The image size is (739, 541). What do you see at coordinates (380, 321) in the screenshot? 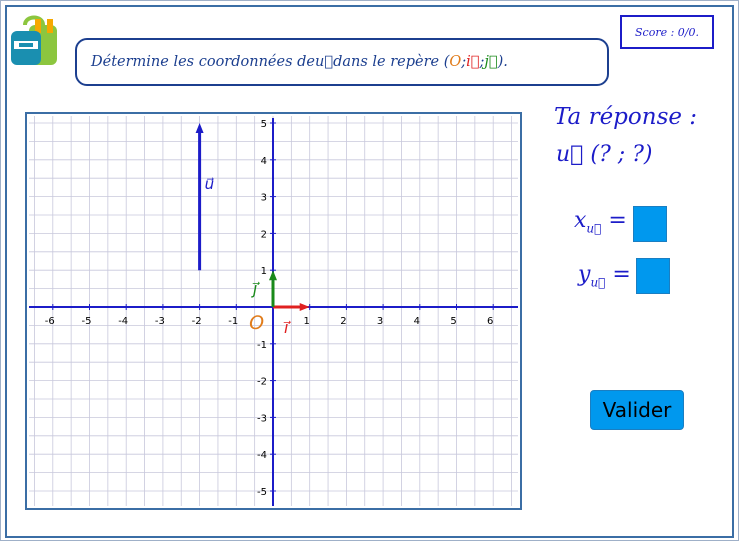
I see `x-tick-label: 3` at bounding box center [380, 321].